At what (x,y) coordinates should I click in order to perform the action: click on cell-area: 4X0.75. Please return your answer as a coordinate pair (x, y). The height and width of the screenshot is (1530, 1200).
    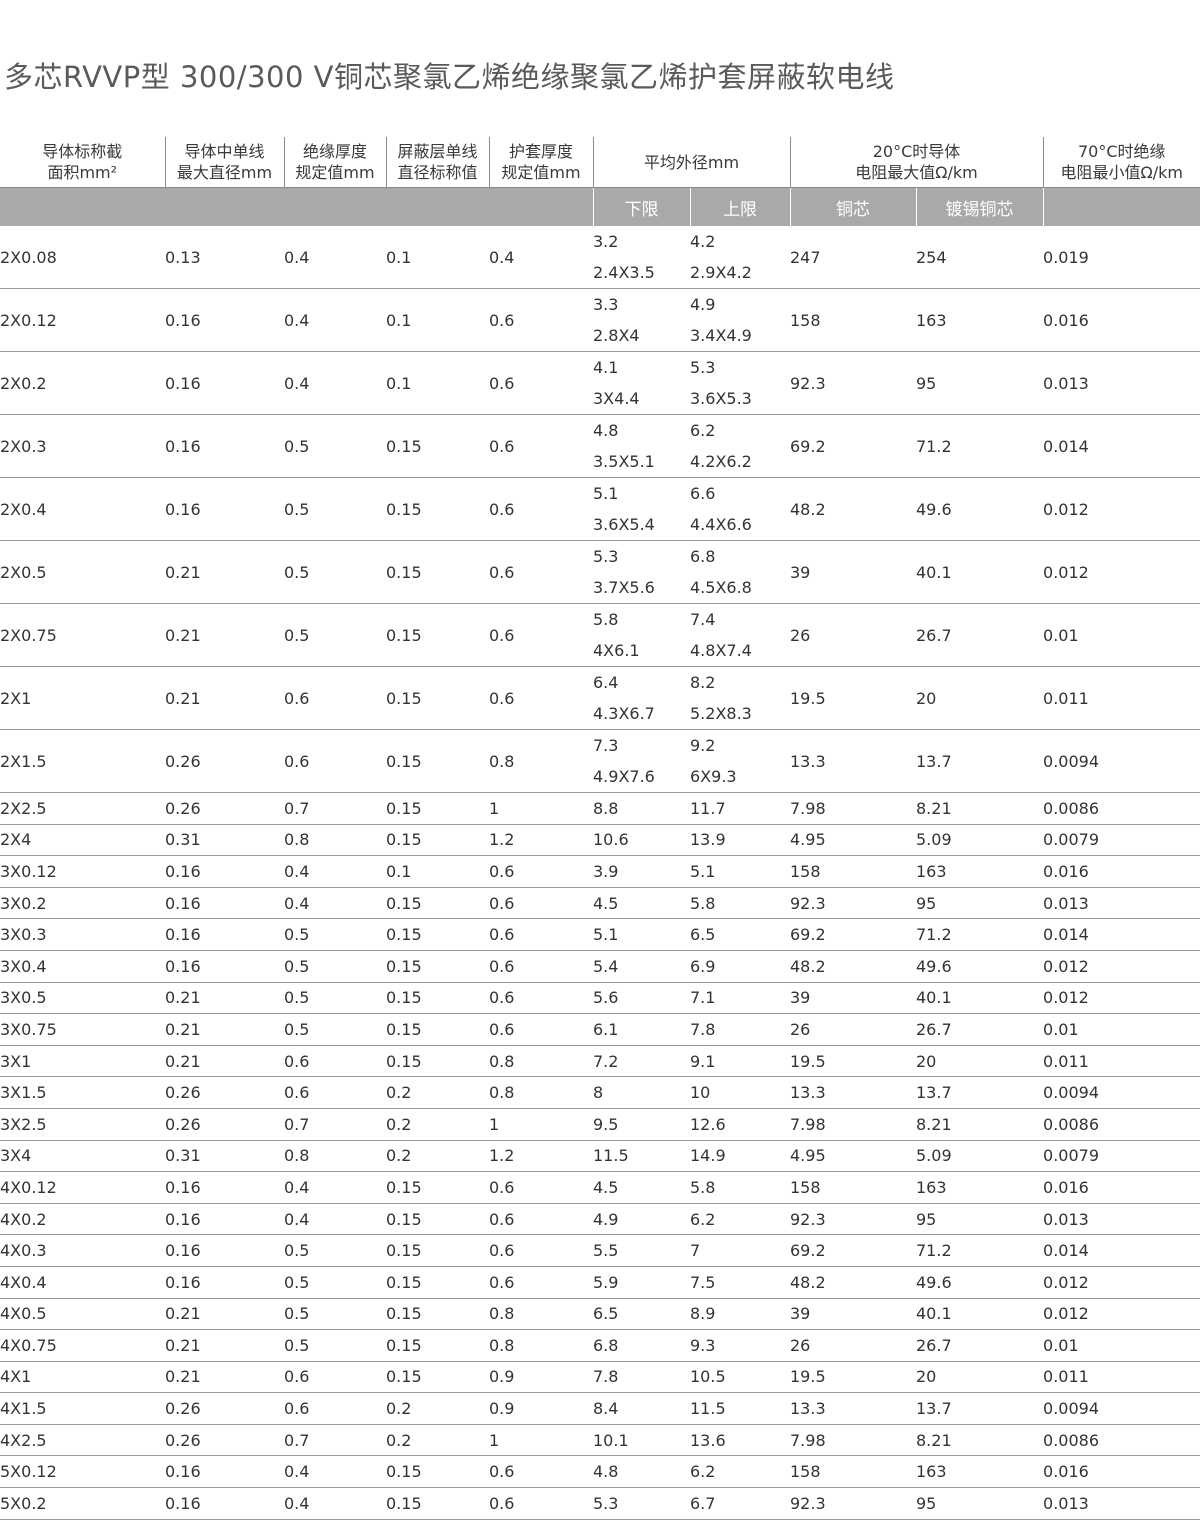
    Looking at the image, I should click on (82, 1345).